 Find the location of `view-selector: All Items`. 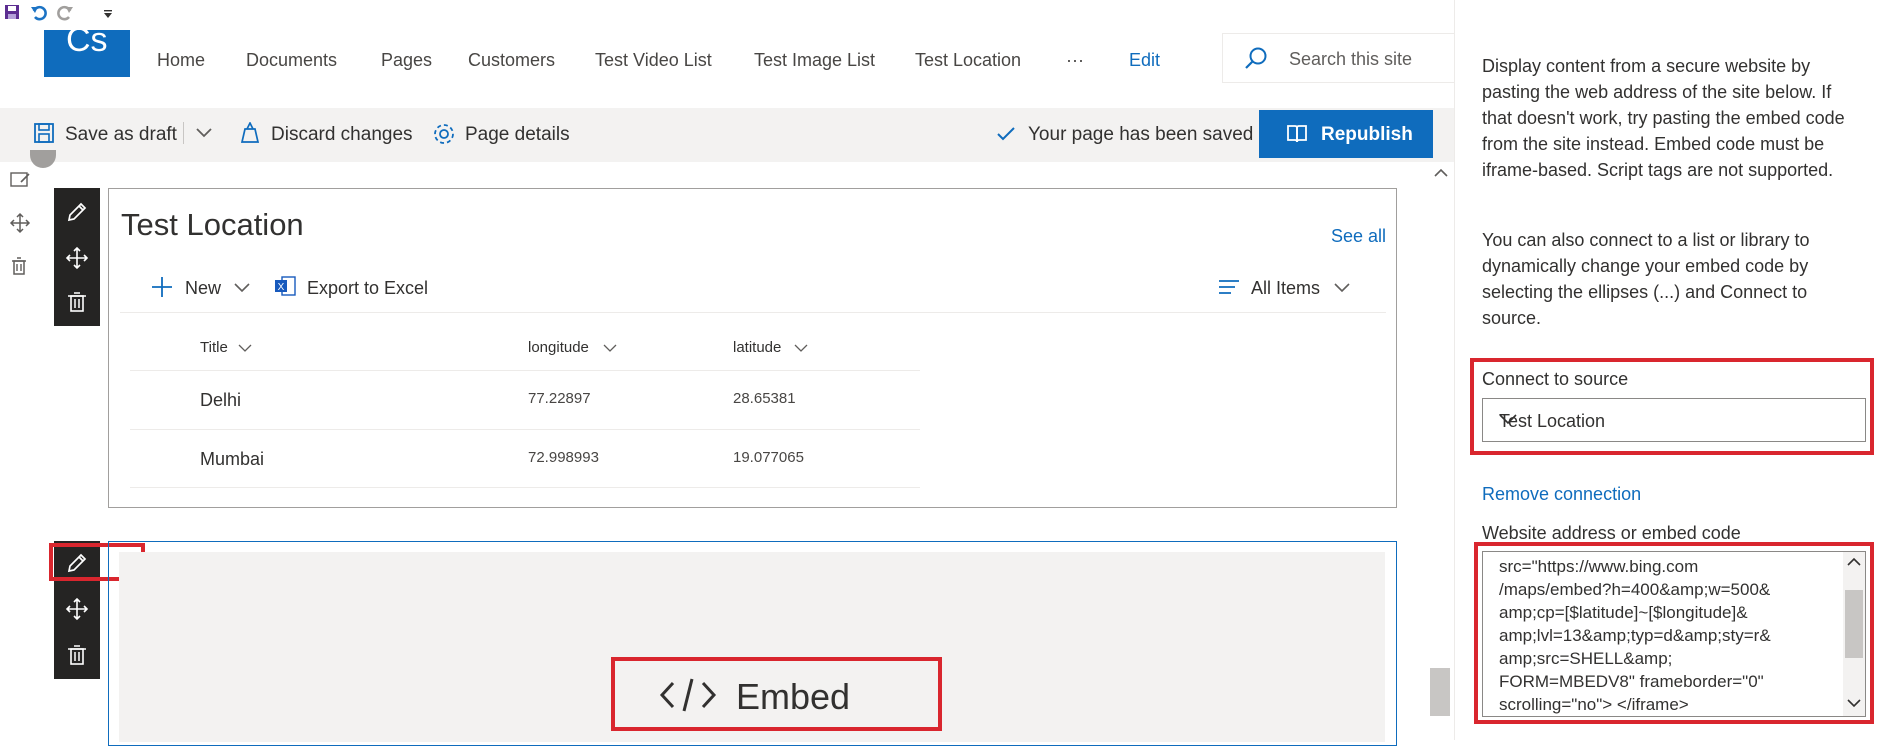

view-selector: All Items is located at coordinates (1285, 288).